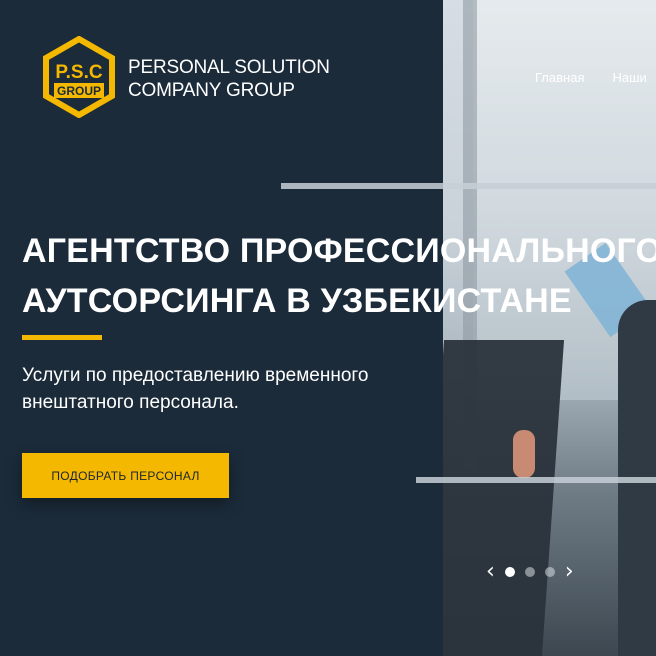  What do you see at coordinates (130, 402) in the screenshot?
I see `hero-subtitle-line2: внештатного персонала.` at bounding box center [130, 402].